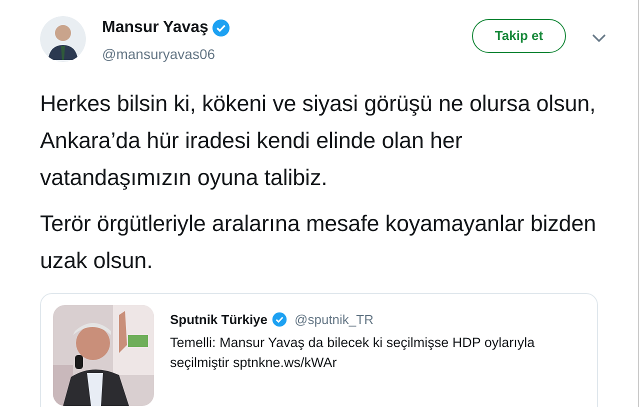 The width and height of the screenshot is (640, 407). Describe the element at coordinates (599, 38) in the screenshot. I see `chevron-down-icon` at that location.